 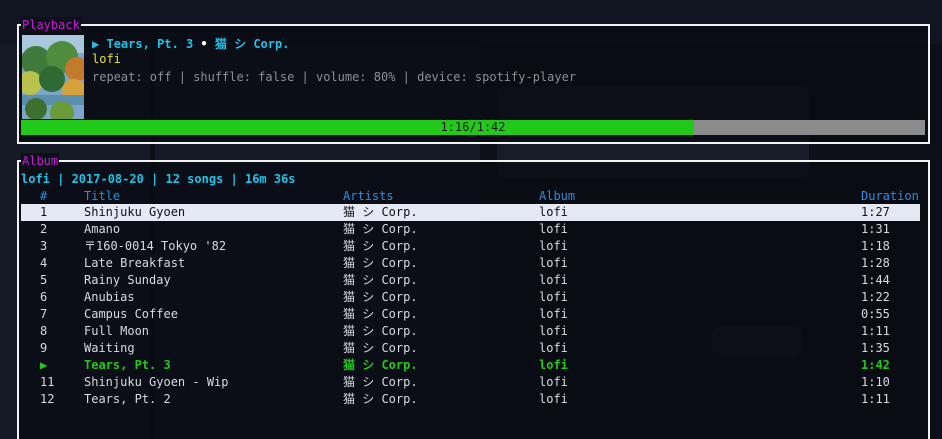 I want to click on track-title: Late Breakfast, so click(x=135, y=263).